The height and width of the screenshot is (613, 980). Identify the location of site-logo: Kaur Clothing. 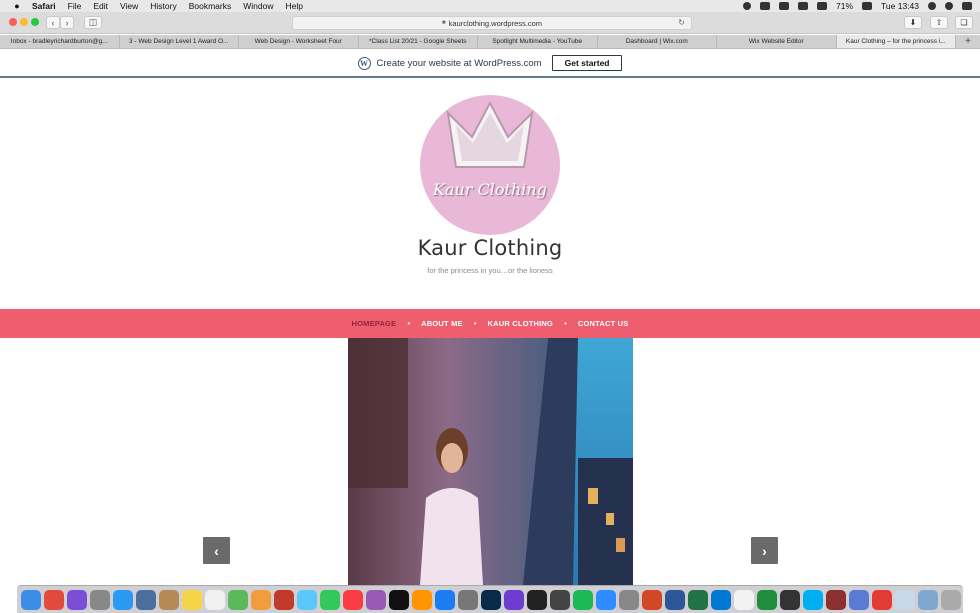
(490, 165).